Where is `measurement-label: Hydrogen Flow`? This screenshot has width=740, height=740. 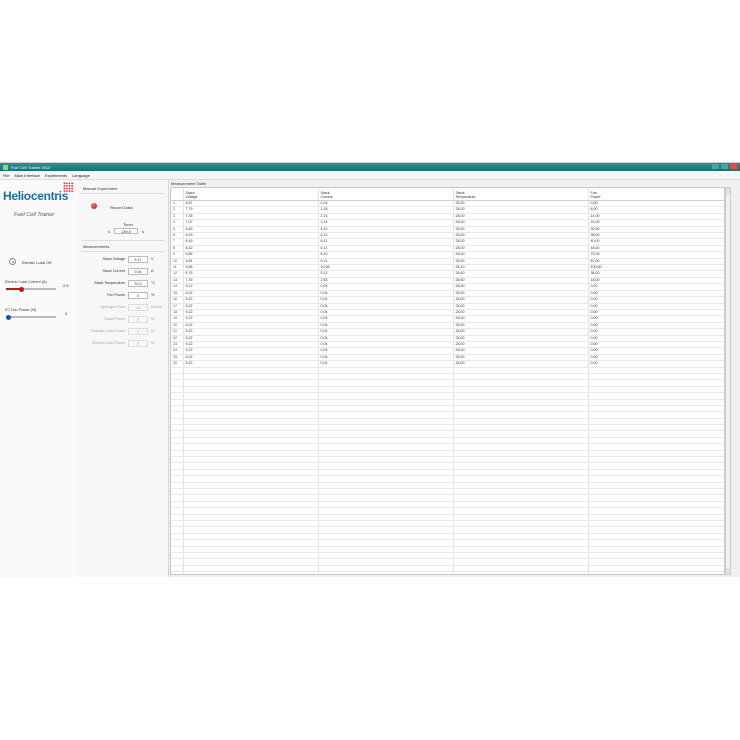 measurement-label: Hydrogen Flow is located at coordinates (112, 307).